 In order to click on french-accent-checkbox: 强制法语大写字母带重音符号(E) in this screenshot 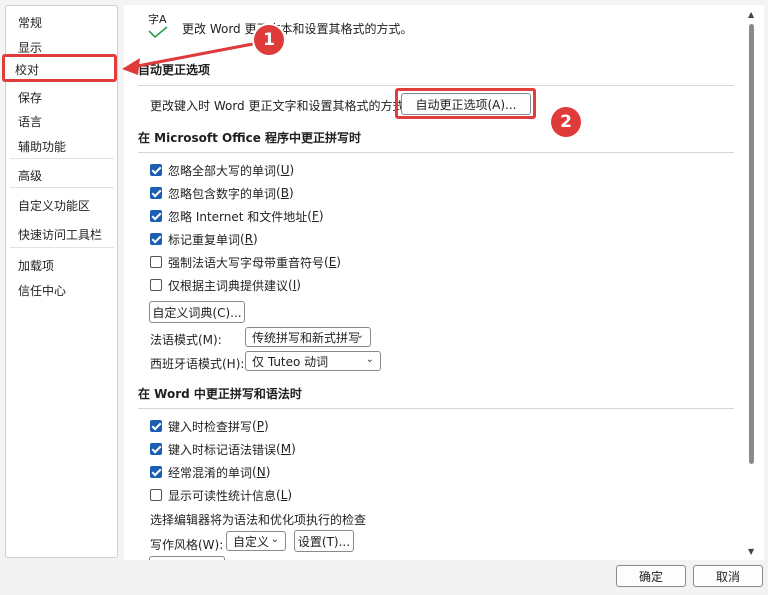, I will do `click(245, 262)`.